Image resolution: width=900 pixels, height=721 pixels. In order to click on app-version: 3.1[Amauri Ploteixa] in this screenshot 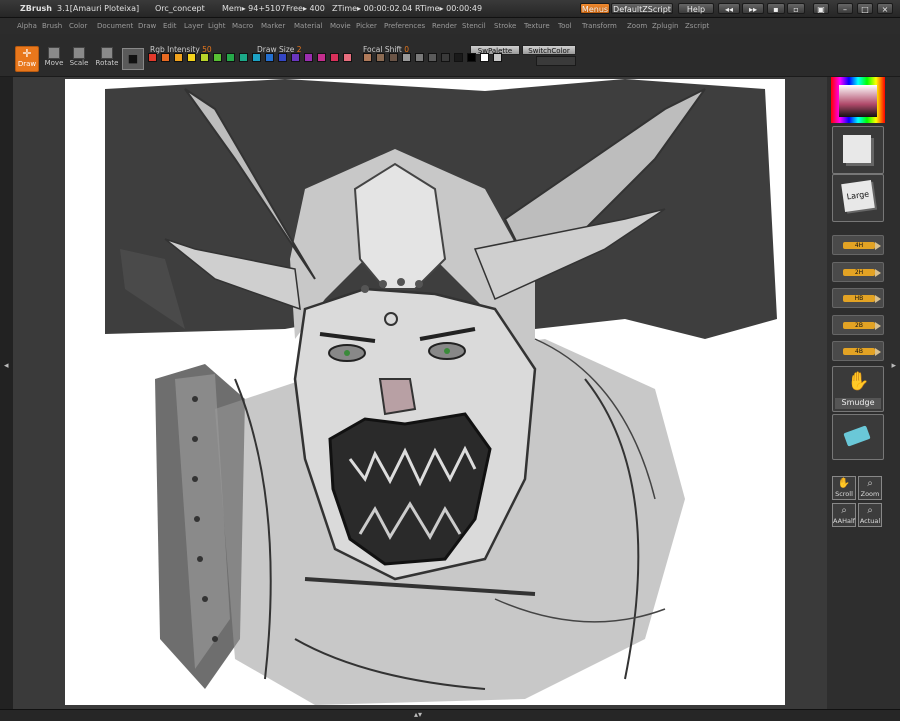, I will do `click(98, 8)`.